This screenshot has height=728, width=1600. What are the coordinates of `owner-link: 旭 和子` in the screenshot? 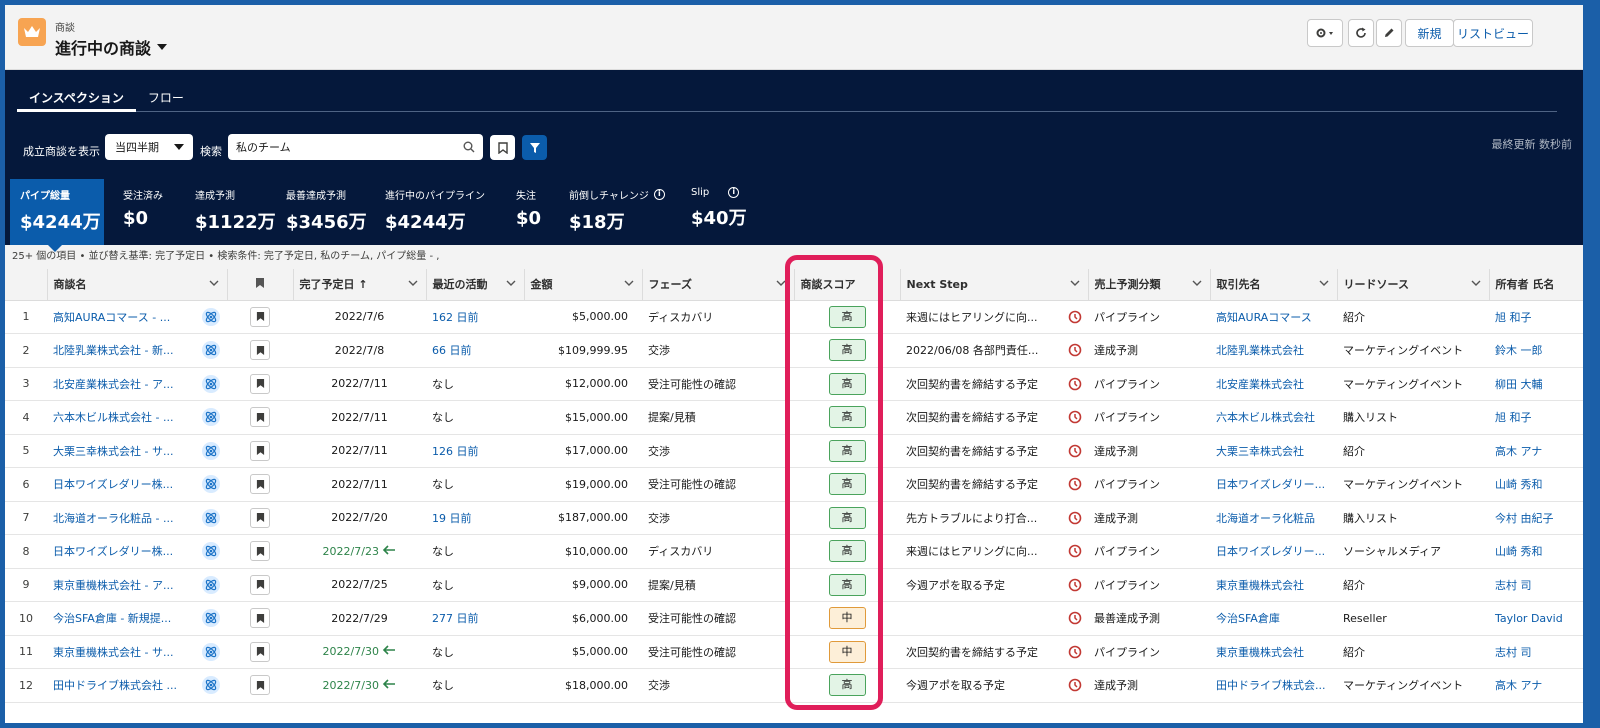 It's located at (1536, 317).